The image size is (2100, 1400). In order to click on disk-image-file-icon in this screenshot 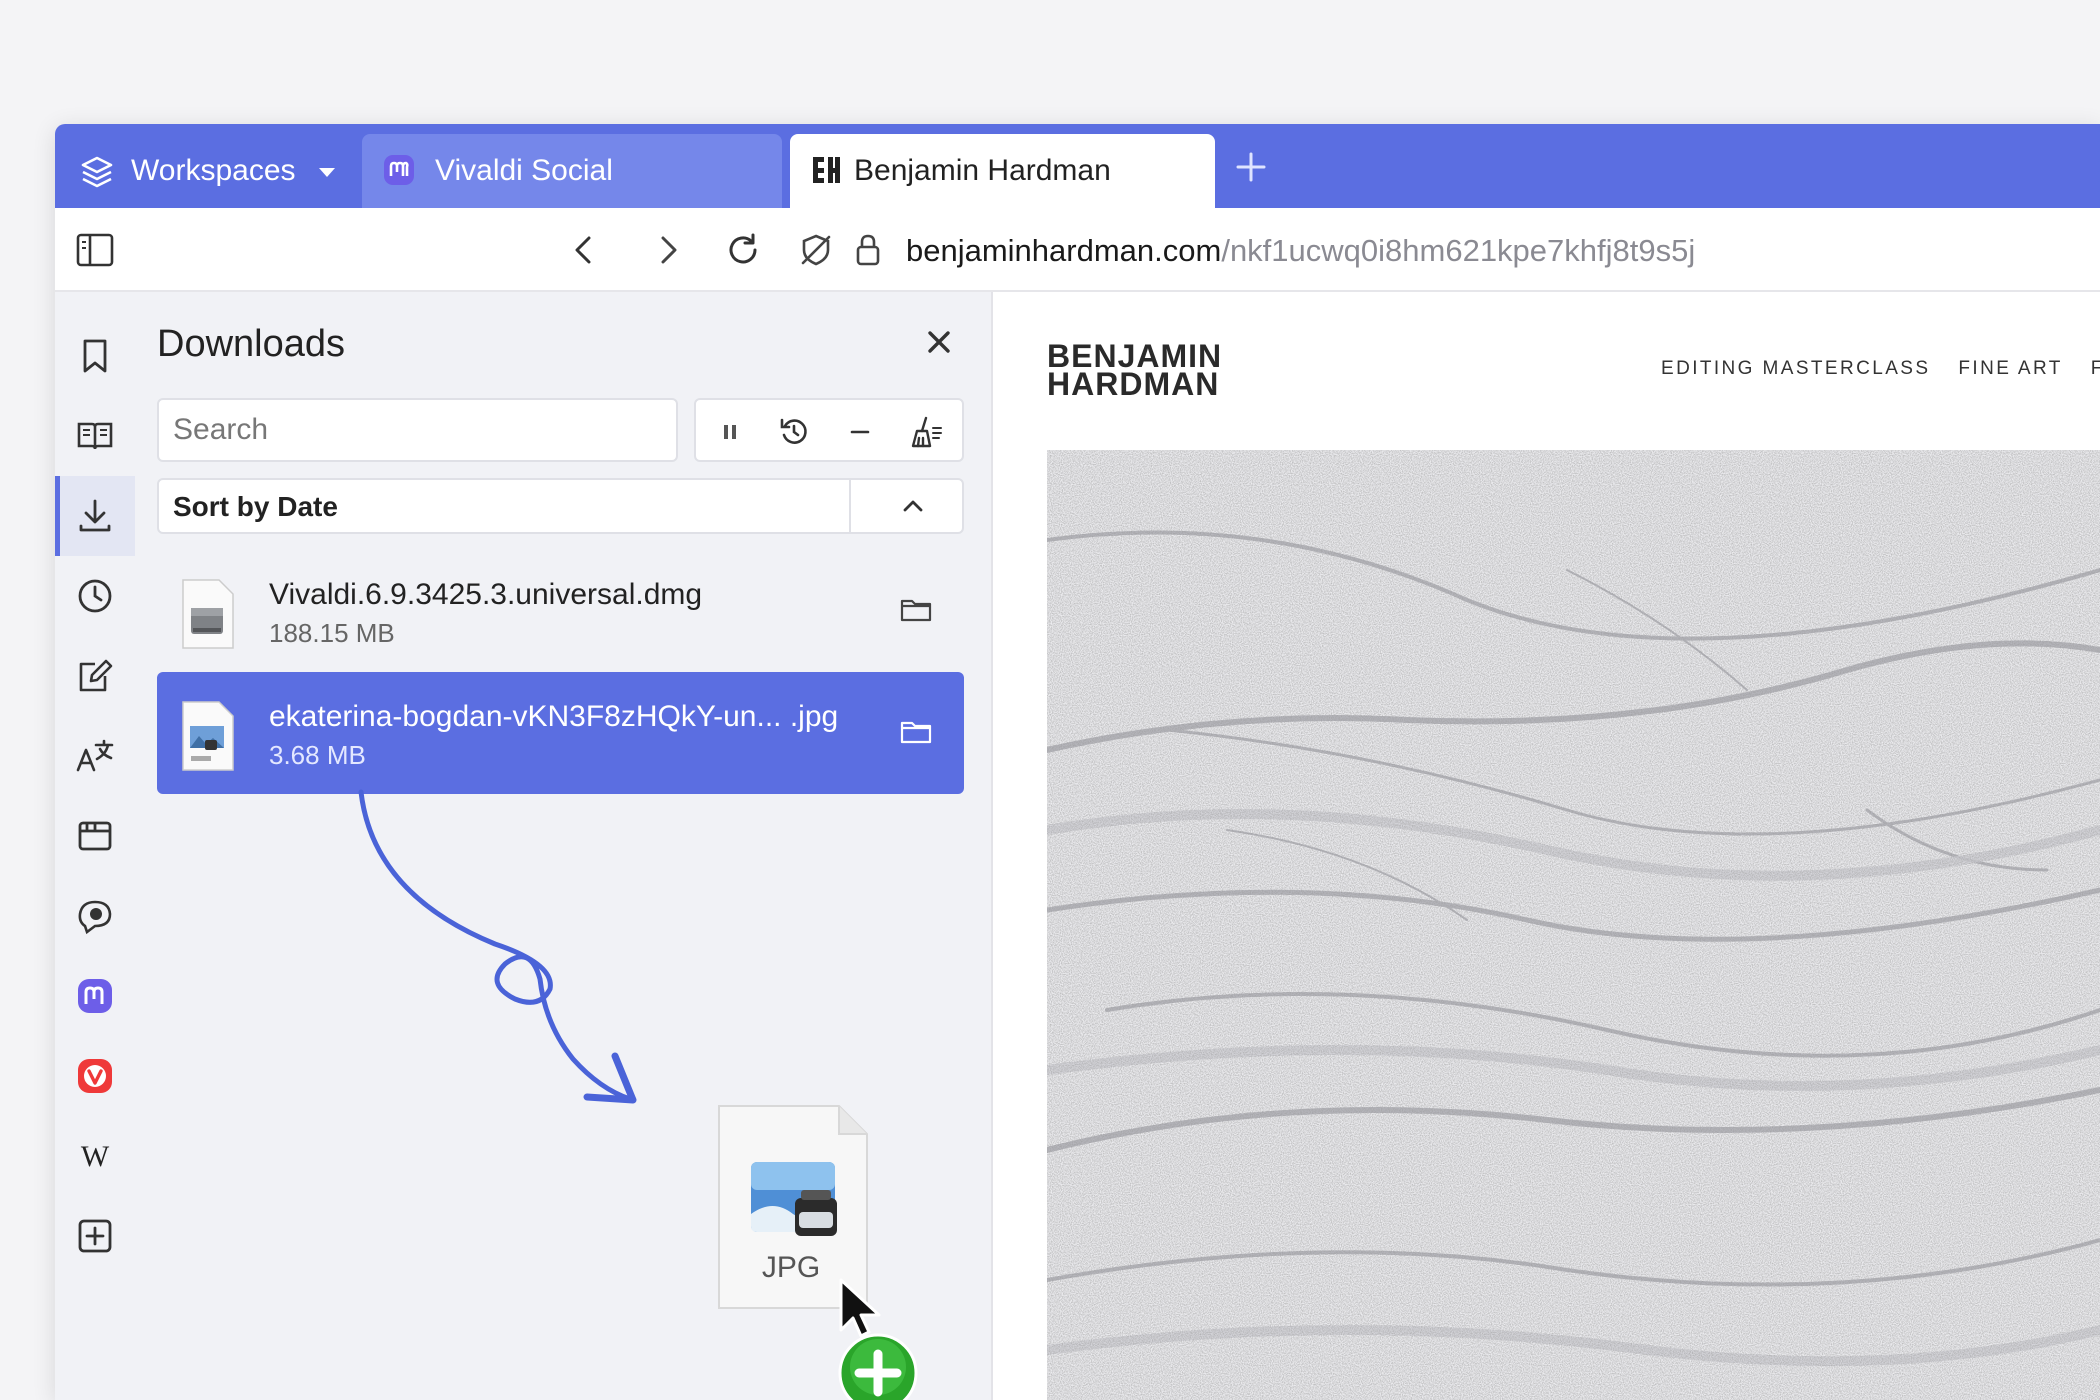, I will do `click(208, 614)`.